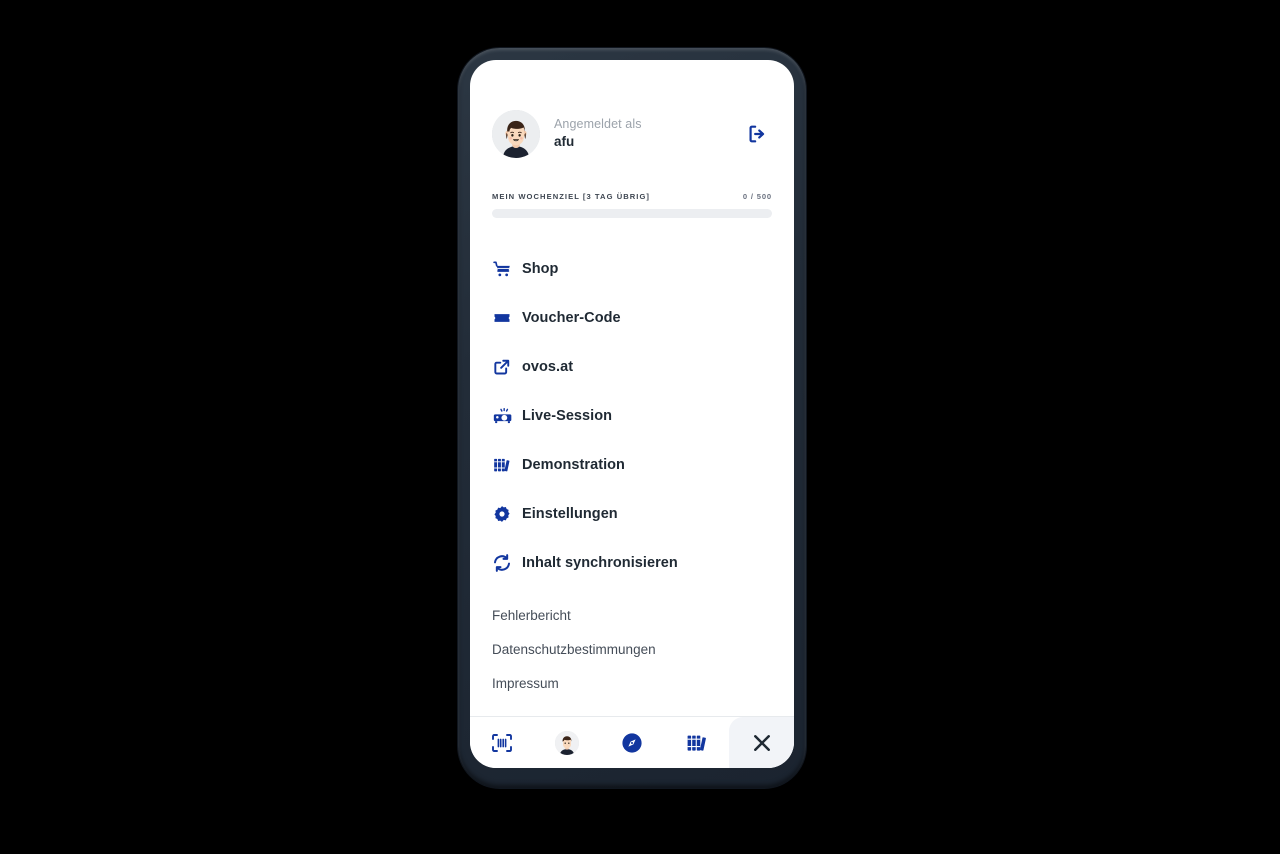 Image resolution: width=1280 pixels, height=854 pixels. I want to click on menu-item-label: ovos.at, so click(548, 366).